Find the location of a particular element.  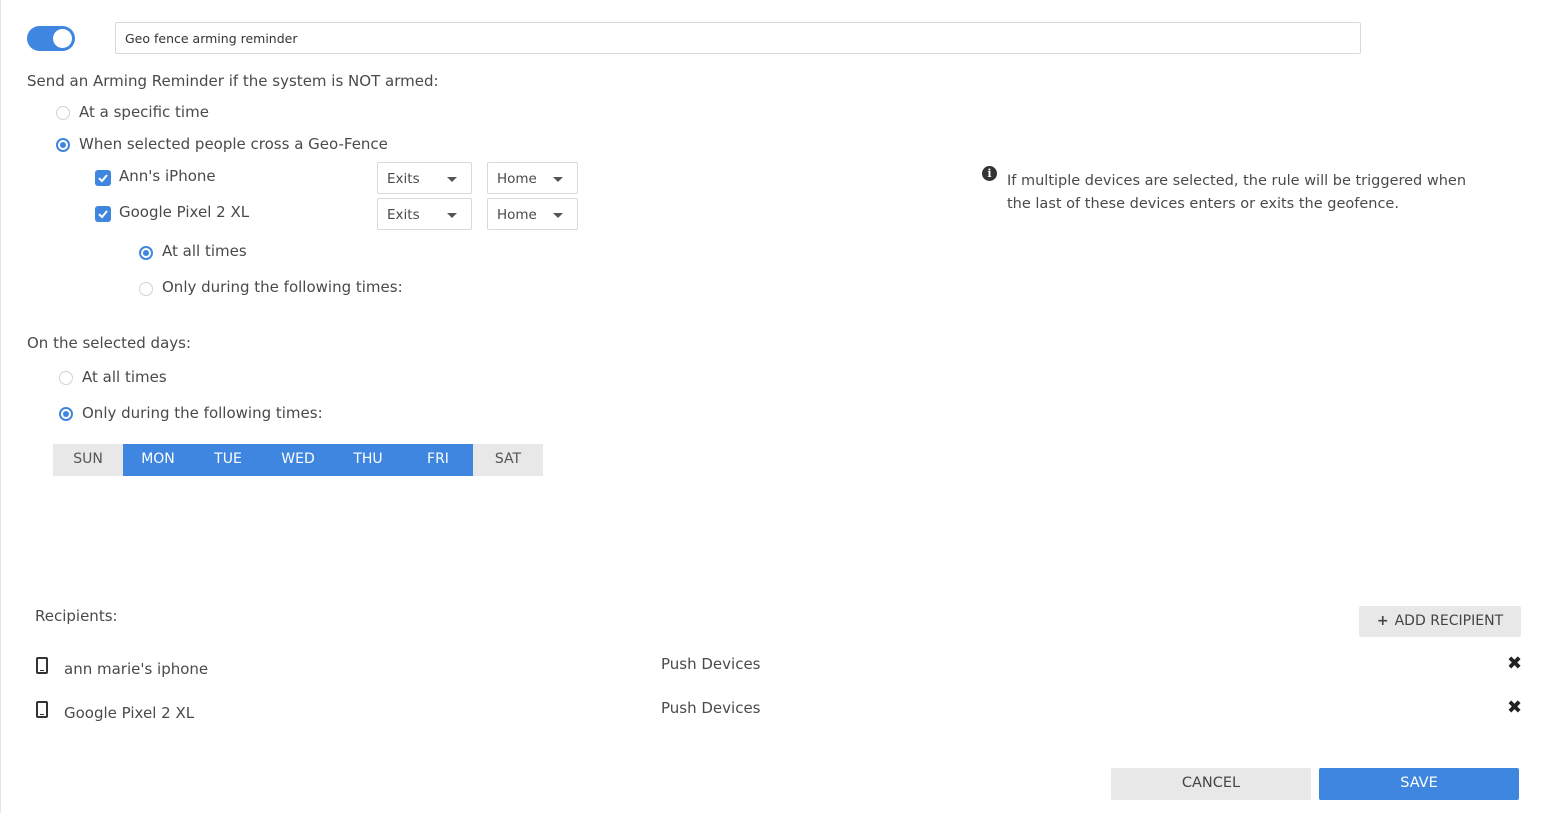

device-checkbox-anns-iphone is located at coordinates (103, 178).